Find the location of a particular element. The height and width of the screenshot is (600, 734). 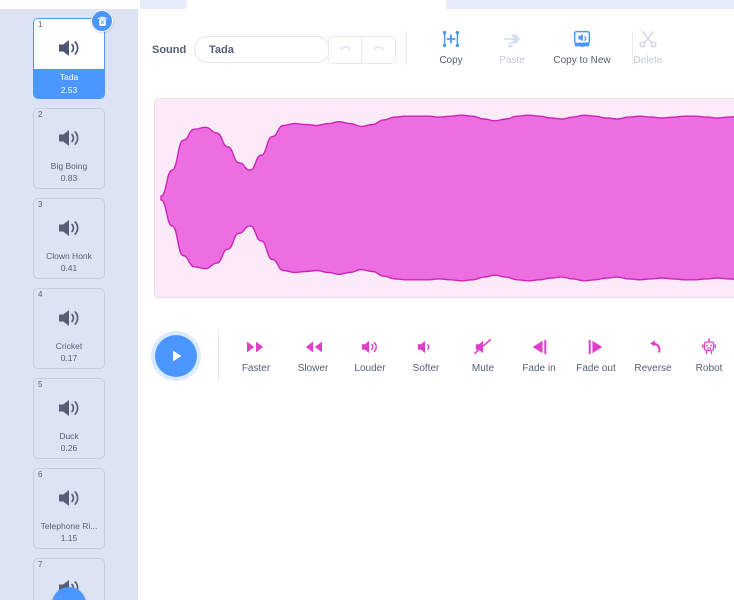

effect-button-softer: Softer is located at coordinates (426, 353).